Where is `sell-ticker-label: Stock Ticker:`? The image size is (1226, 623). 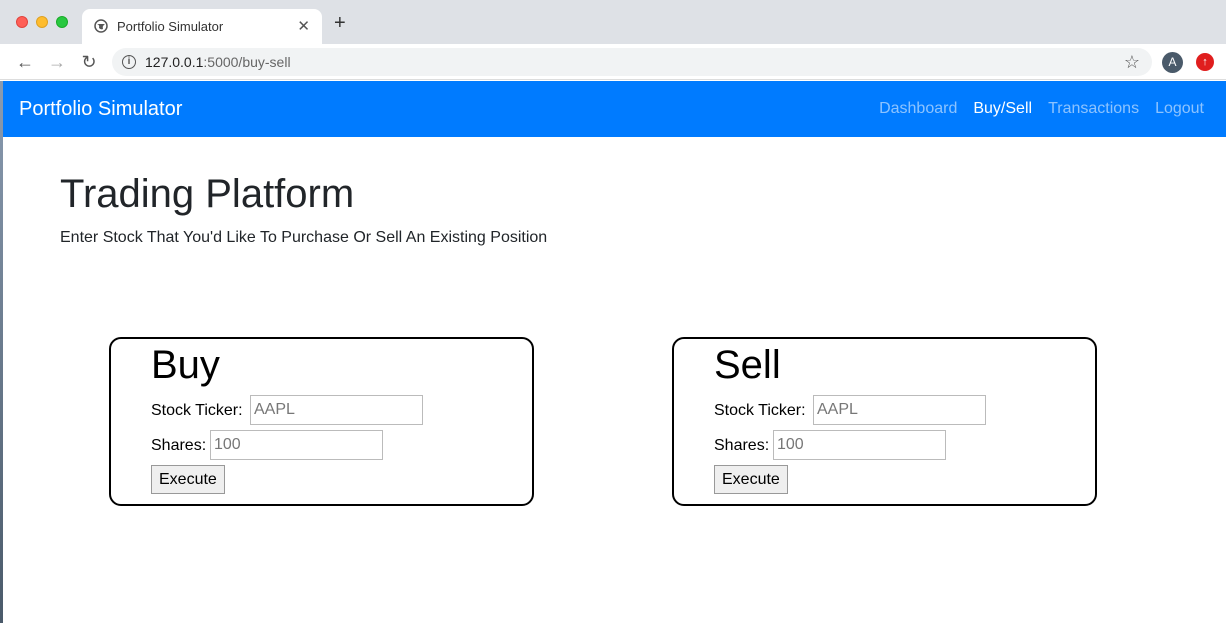
sell-ticker-label: Stock Ticker: is located at coordinates (760, 410).